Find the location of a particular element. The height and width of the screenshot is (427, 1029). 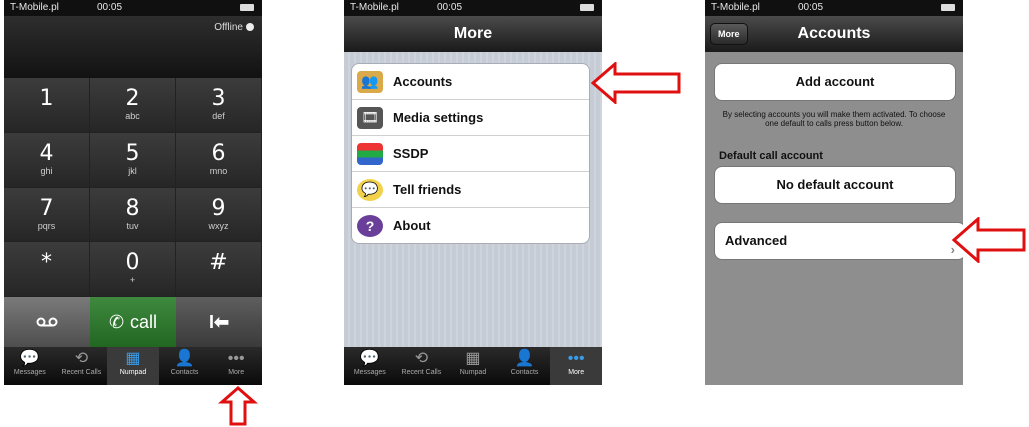

key-5: 5 jkl is located at coordinates (133, 160).